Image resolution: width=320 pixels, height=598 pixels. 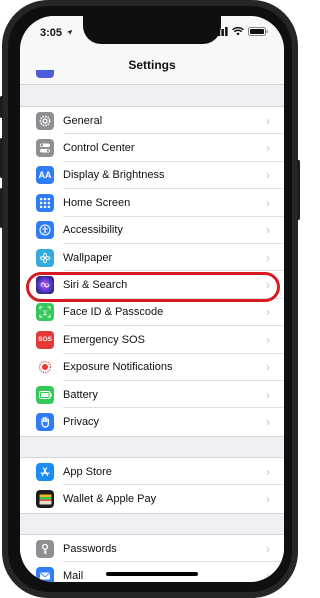 What do you see at coordinates (104, 339) in the screenshot?
I see `settings-row-label: Emergency SOS` at bounding box center [104, 339].